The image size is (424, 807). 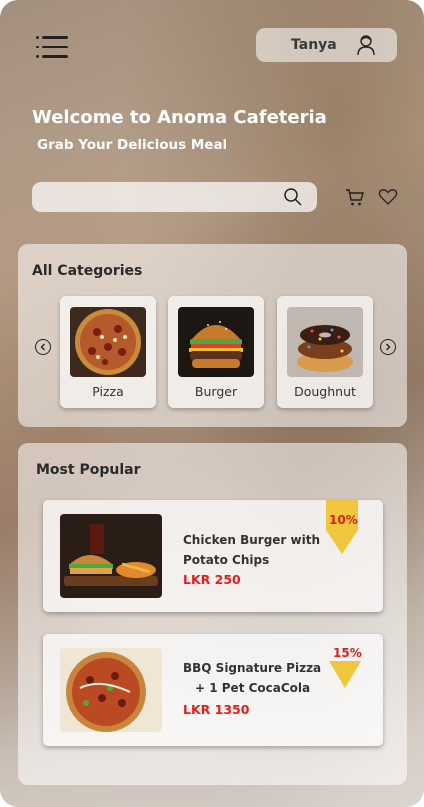 I want to click on category-card-doughnut: Doughnut, so click(x=325, y=352).